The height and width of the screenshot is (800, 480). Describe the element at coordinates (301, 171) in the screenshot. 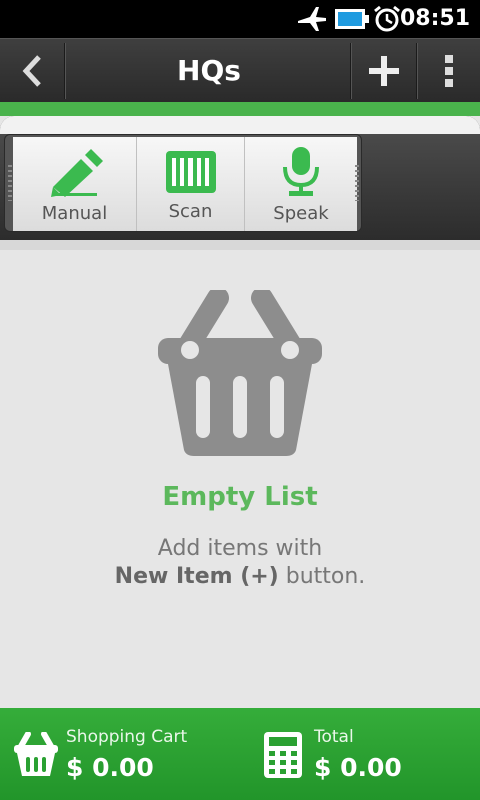

I see `microphone-icon` at that location.